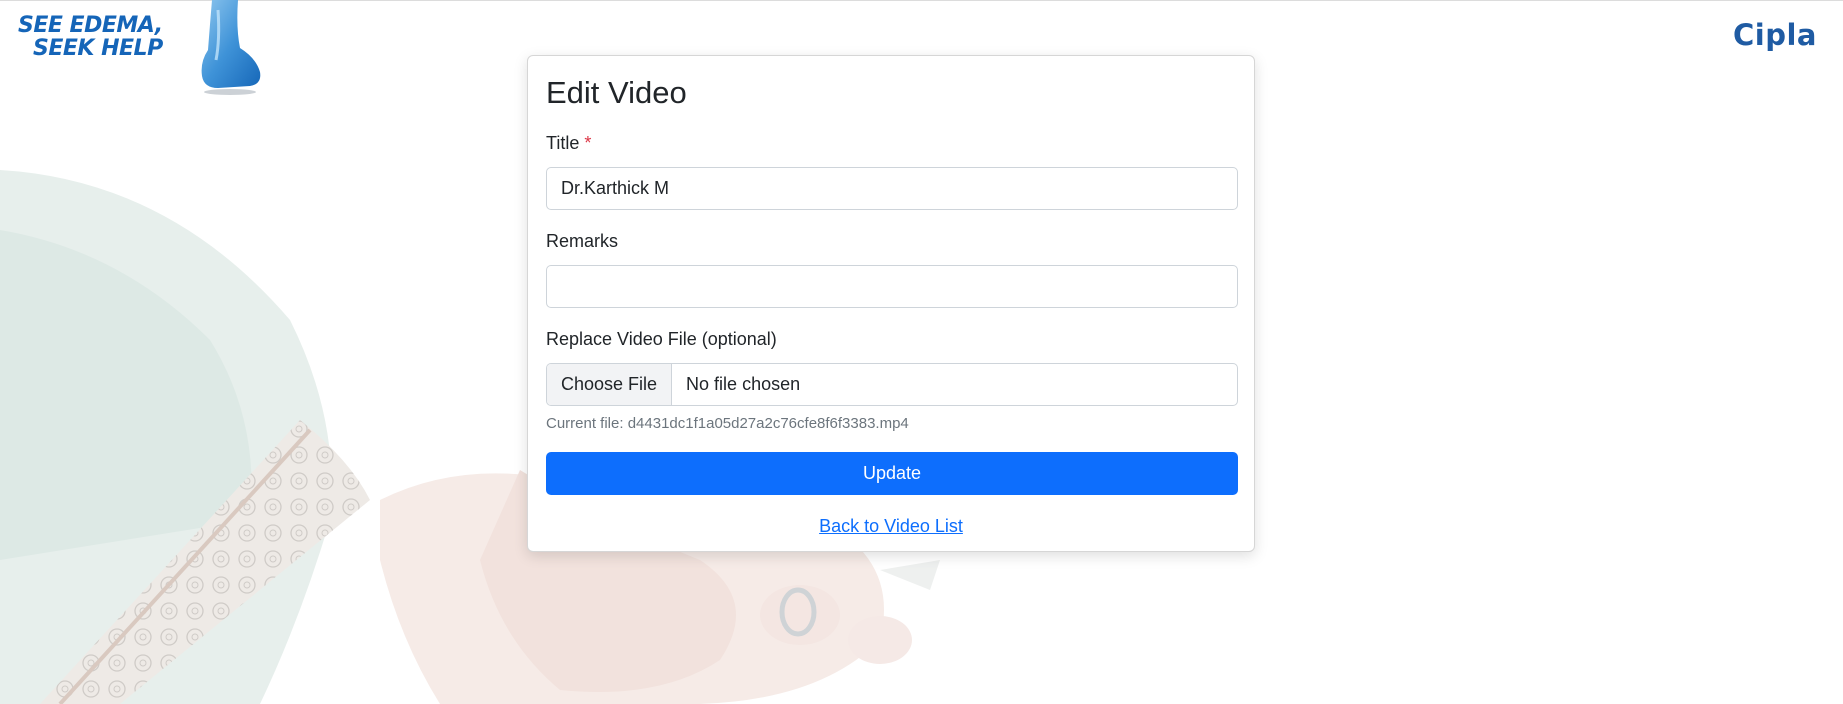 This screenshot has width=1843, height=704. I want to click on title-label-text: Title, so click(563, 143).